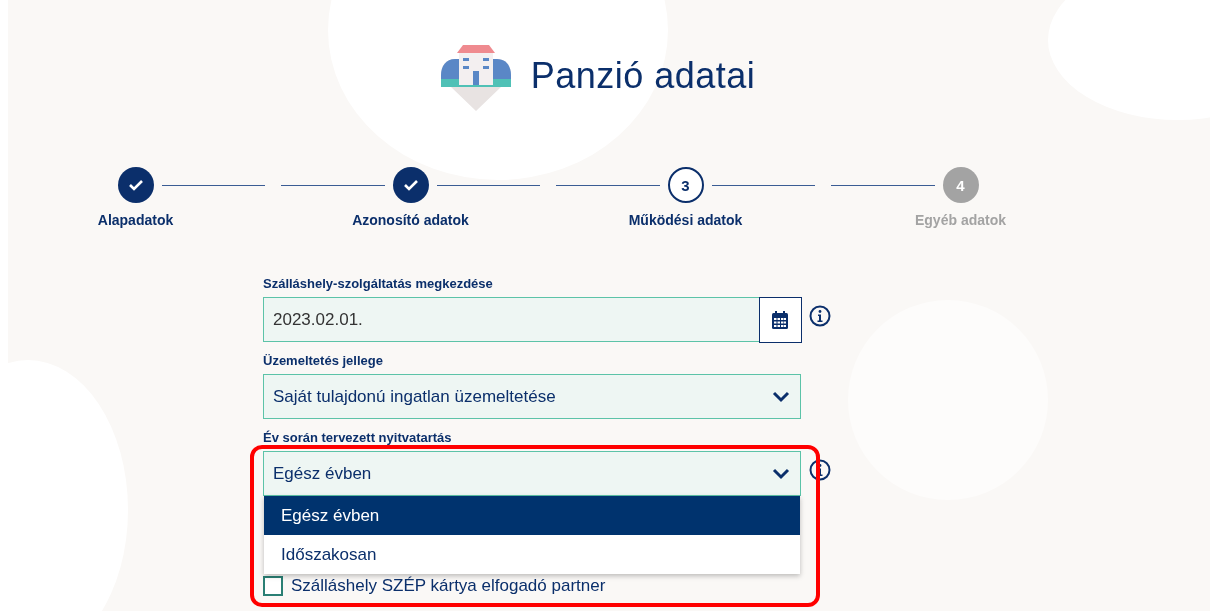  I want to click on step-label: Egyéb adatok, so click(960, 220).